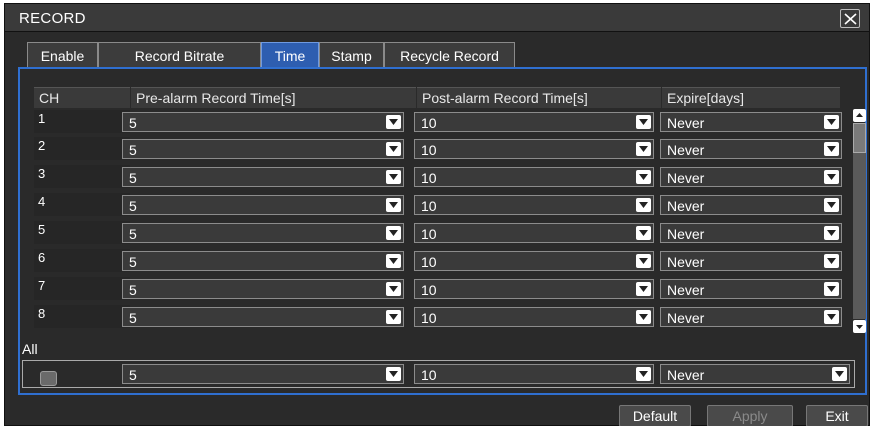 The width and height of the screenshot is (870, 426). Describe the element at coordinates (837, 415) in the screenshot. I see `exit-button: Exit` at that location.